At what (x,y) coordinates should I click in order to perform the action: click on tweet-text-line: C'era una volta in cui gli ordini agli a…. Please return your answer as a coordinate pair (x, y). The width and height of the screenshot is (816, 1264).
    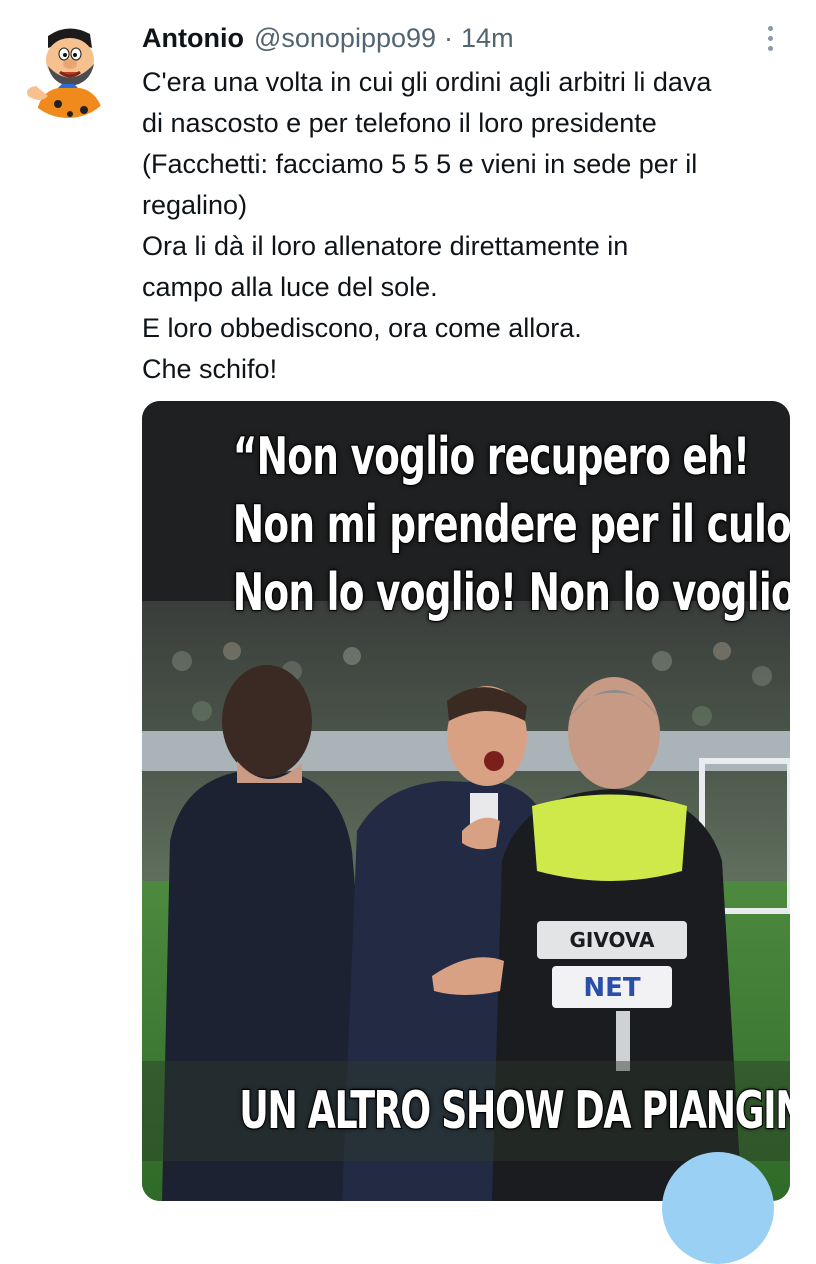
    Looking at the image, I should click on (427, 82).